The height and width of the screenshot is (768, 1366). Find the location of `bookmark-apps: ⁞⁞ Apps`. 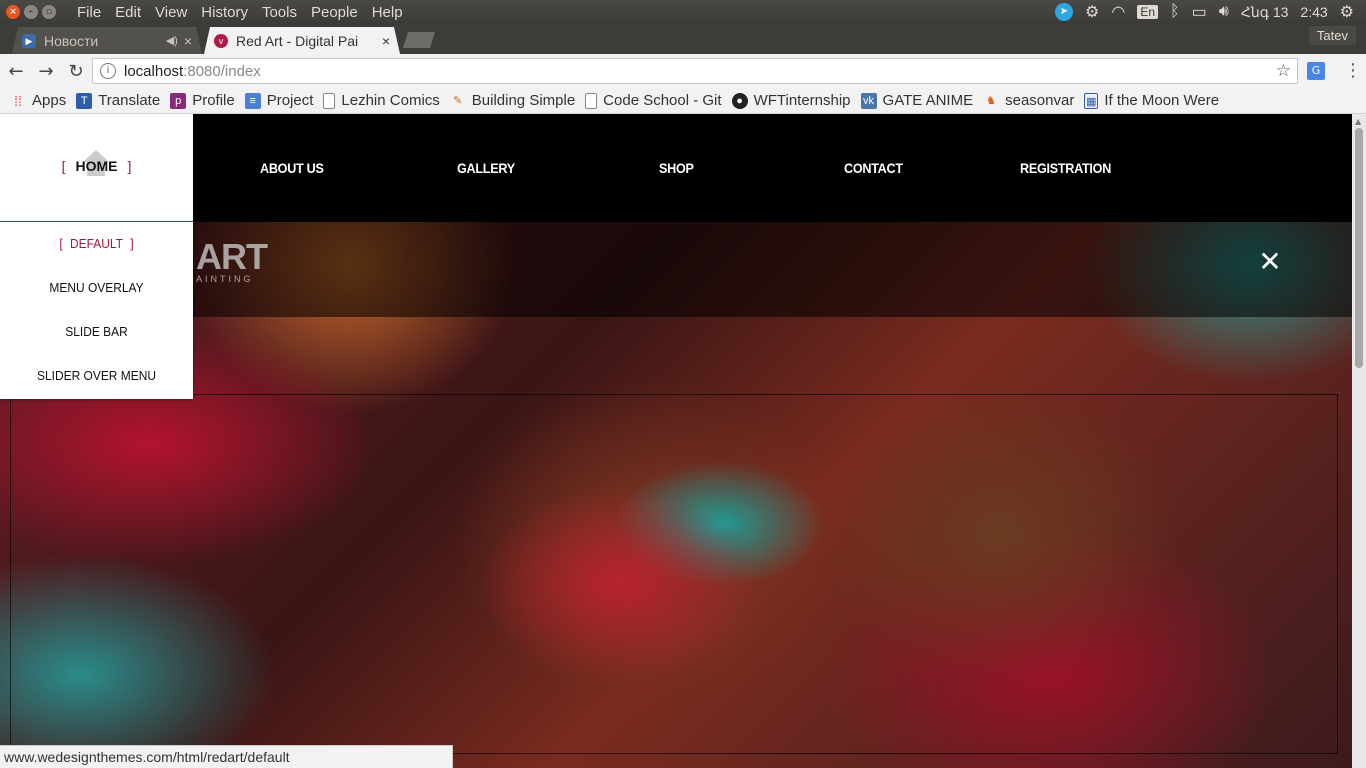

bookmark-apps: ⁞⁞ Apps is located at coordinates (38, 100).